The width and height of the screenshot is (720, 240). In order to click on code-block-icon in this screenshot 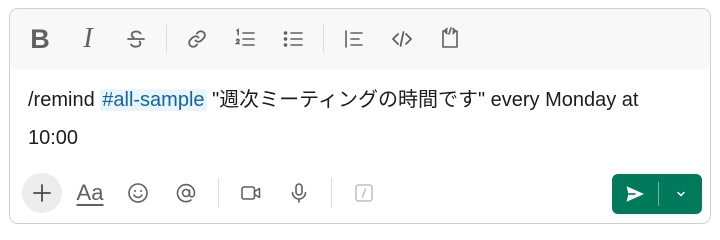, I will do `click(450, 37)`.